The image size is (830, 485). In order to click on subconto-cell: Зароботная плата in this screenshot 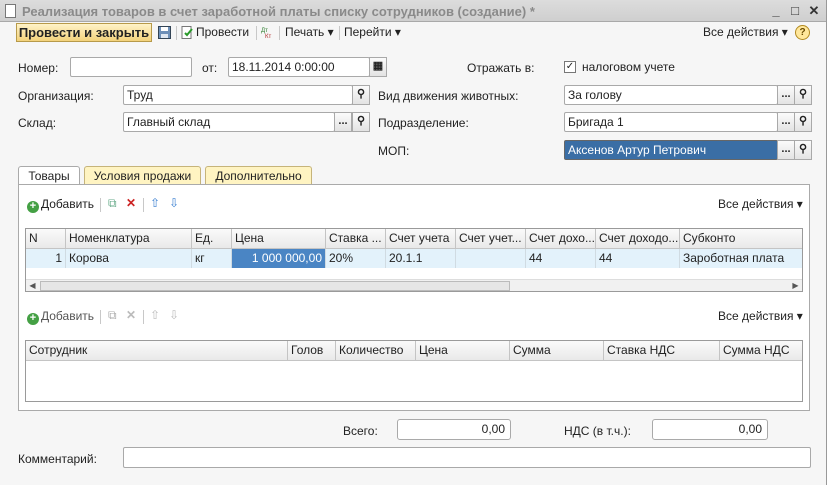, I will do `click(741, 258)`.